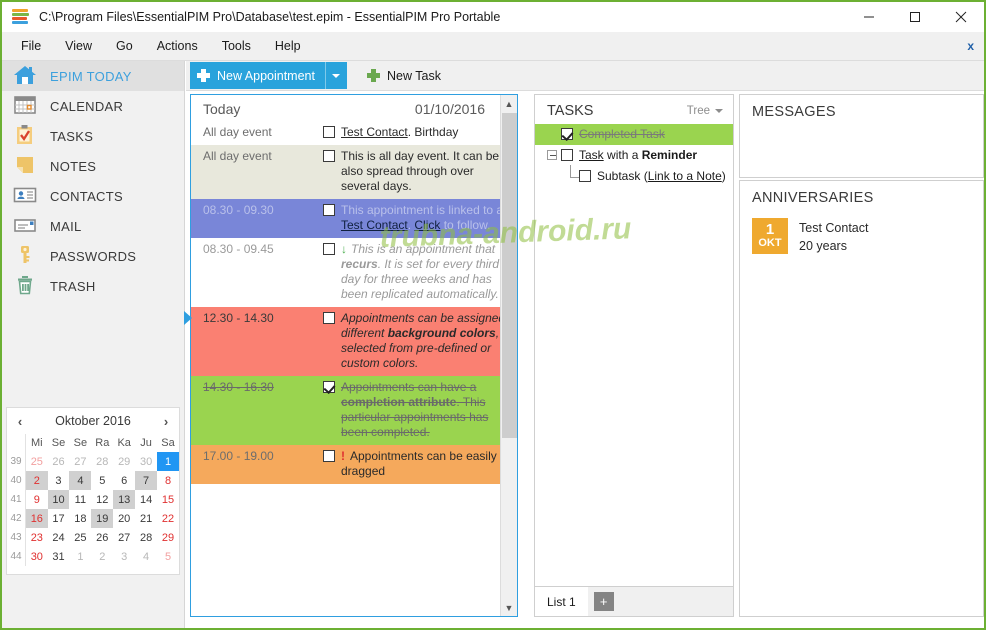  What do you see at coordinates (59, 537) in the screenshot?
I see `calendar-day-cell: 24` at bounding box center [59, 537].